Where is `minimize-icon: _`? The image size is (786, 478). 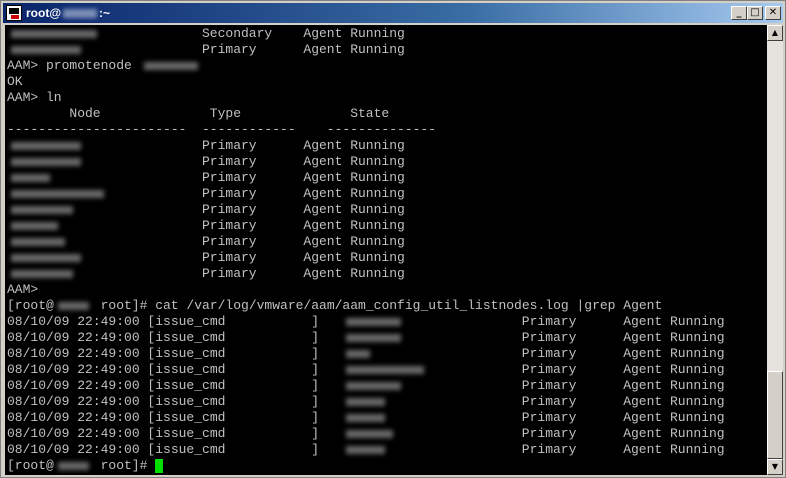 minimize-icon: _ is located at coordinates (739, 12).